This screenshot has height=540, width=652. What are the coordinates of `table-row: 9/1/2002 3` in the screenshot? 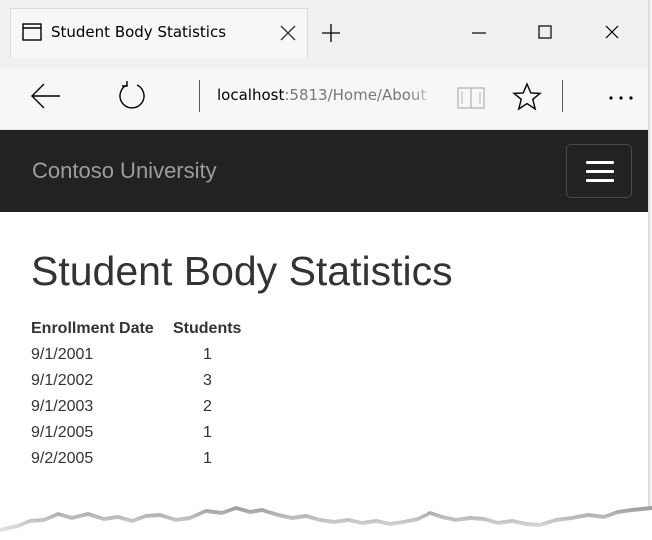 It's located at (136, 381).